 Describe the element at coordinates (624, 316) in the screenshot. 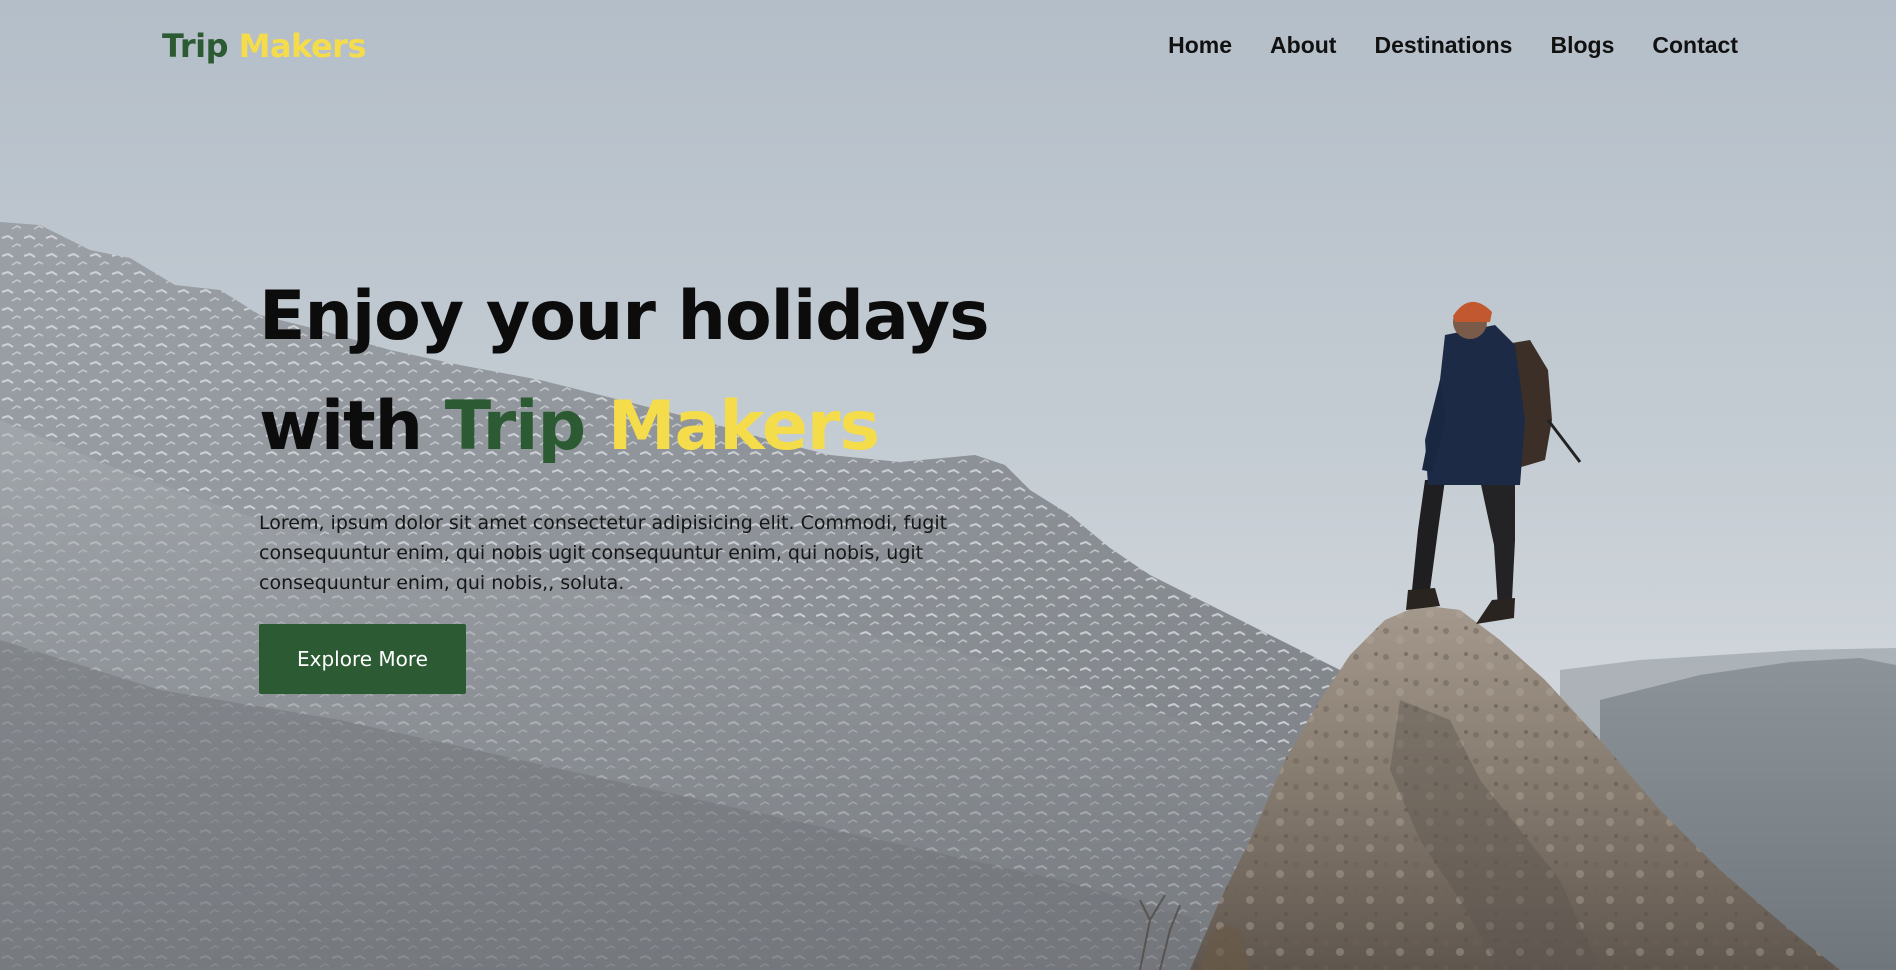

I see `hero-title-line1: Enjoy your holidays` at that location.